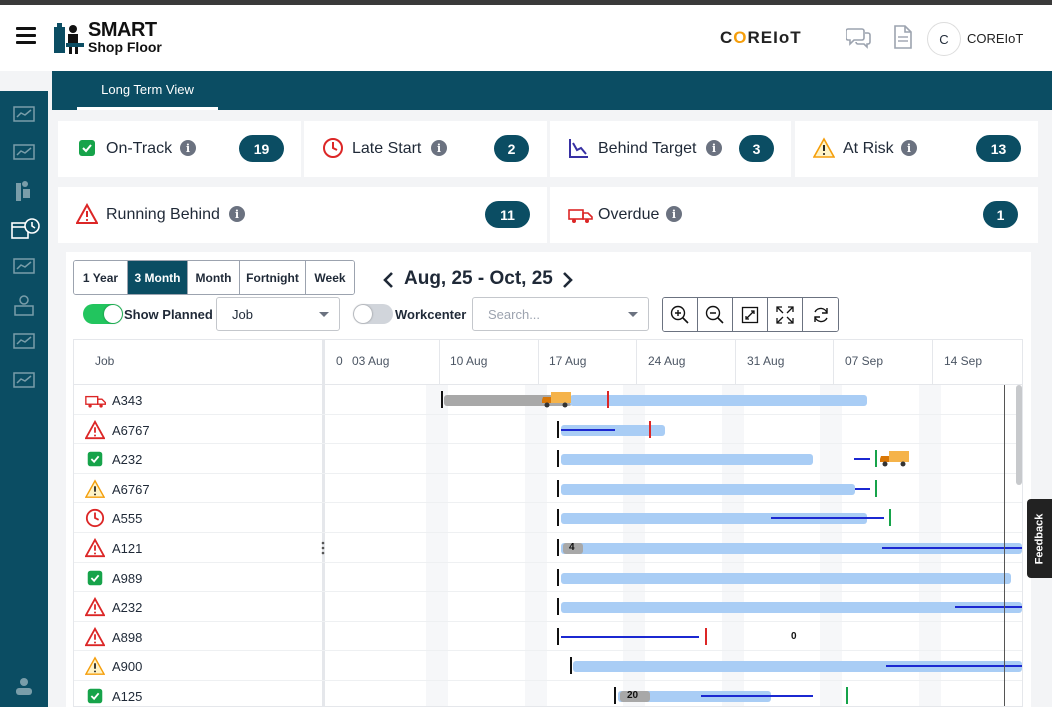 The height and width of the screenshot is (707, 1052). Describe the element at coordinates (425, 149) in the screenshot. I see `status-card-late-start: Late Start i 2` at that location.